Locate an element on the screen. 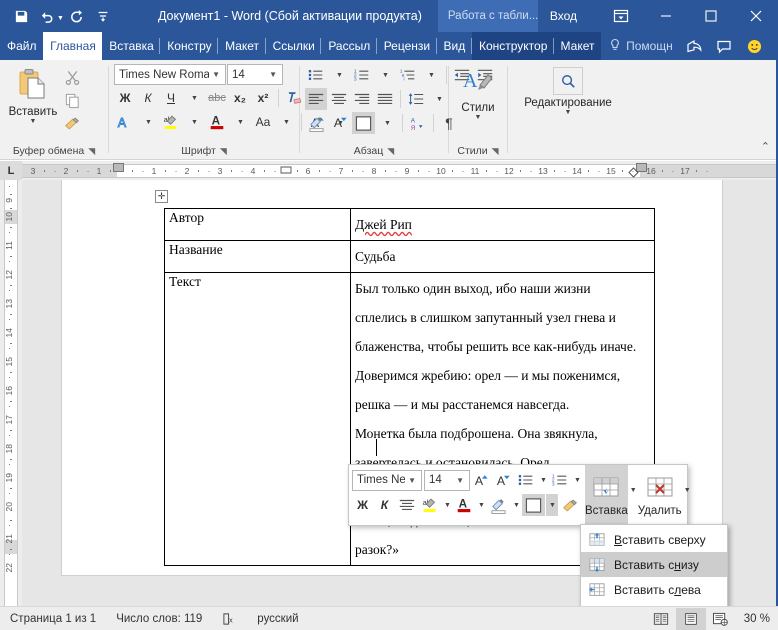  zoom-level: 30 % is located at coordinates (757, 619).